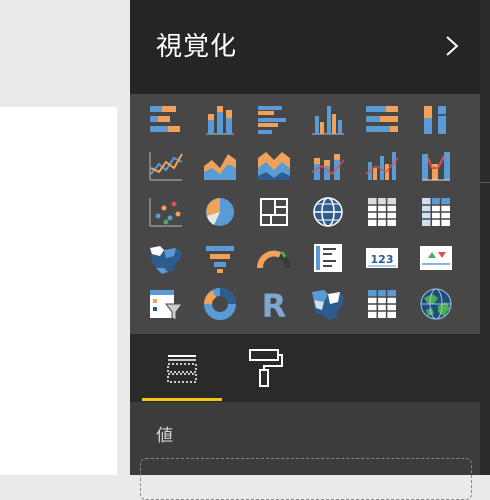 This screenshot has width=490, height=500. What do you see at coordinates (328, 258) in the screenshot?
I see `multi-row-card-icon` at bounding box center [328, 258].